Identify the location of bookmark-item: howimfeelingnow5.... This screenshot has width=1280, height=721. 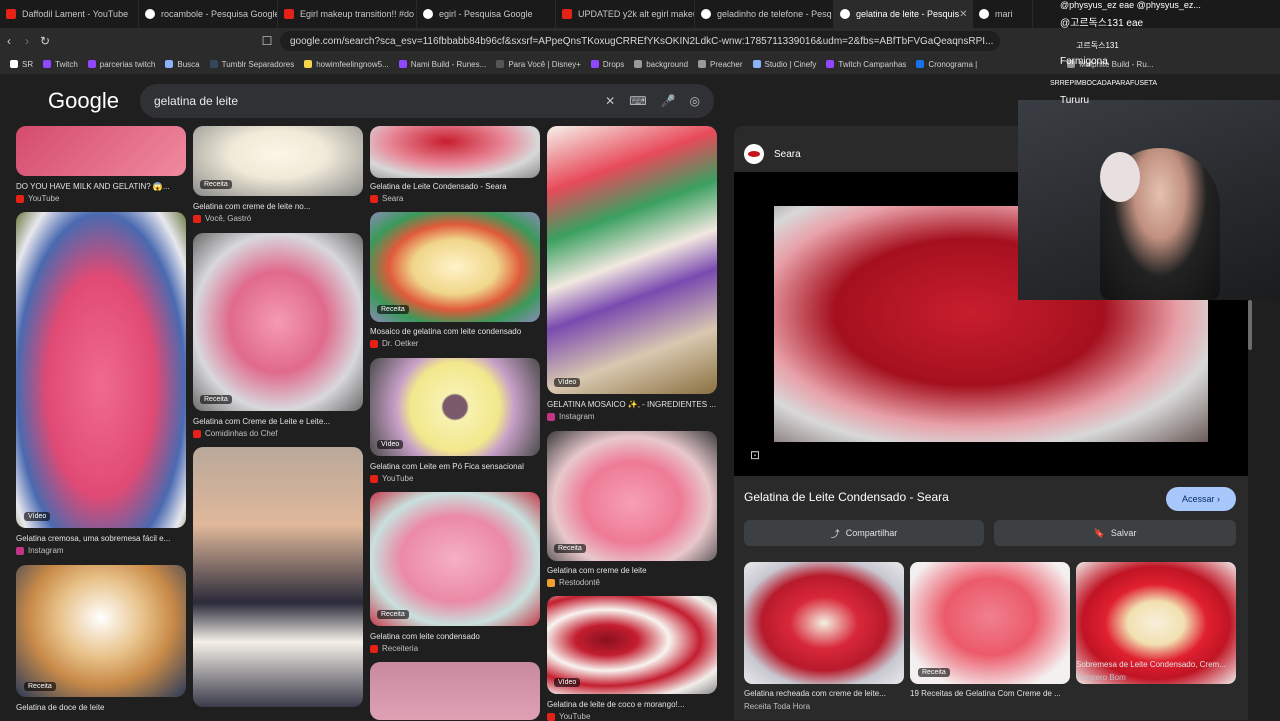
(346, 64).